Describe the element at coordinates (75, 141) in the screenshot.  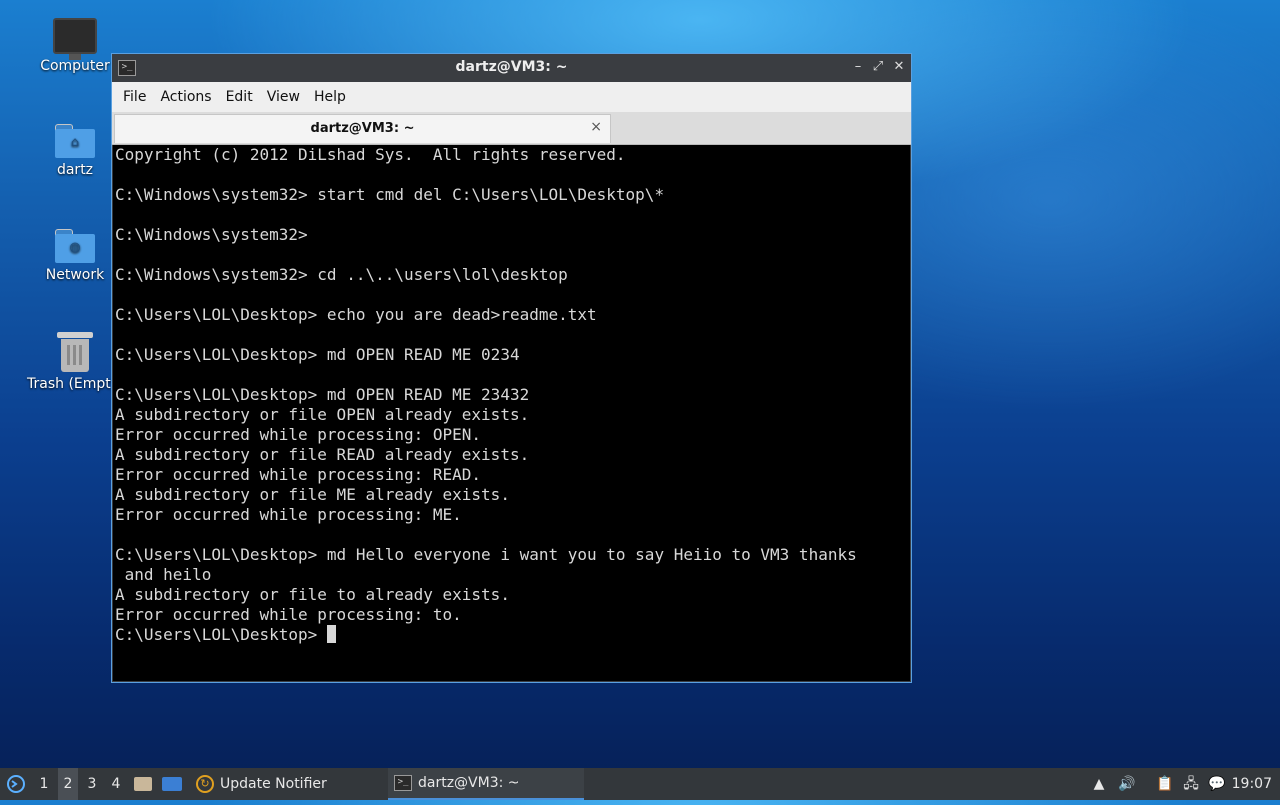
I see `home-folder-icon: ⌂` at that location.